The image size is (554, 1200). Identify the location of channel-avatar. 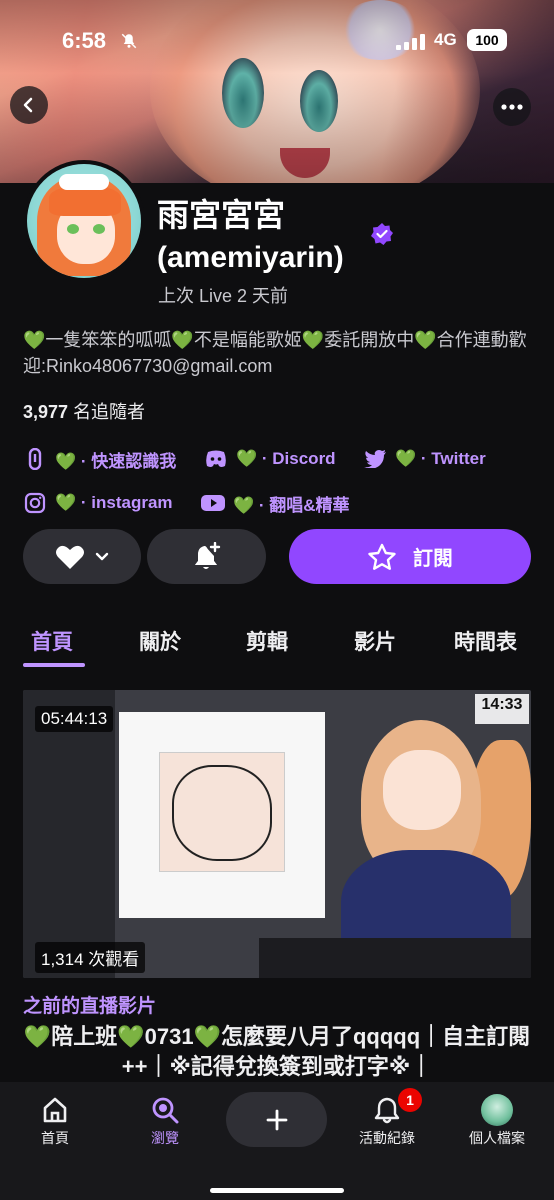
(84, 221).